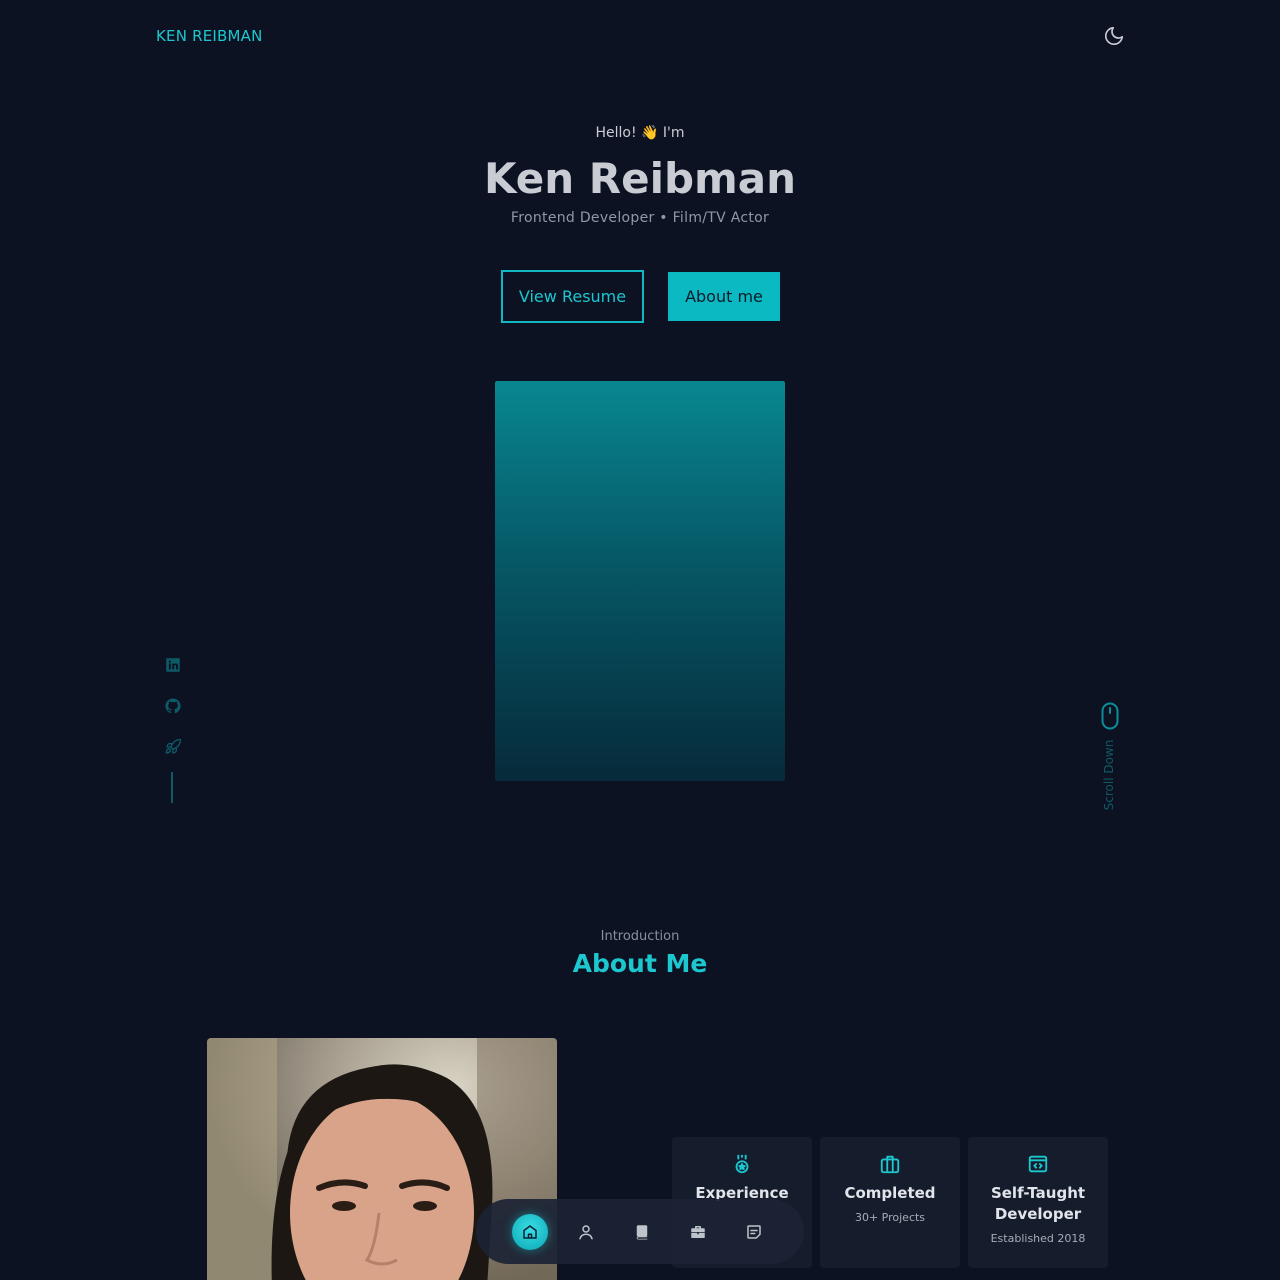 This screenshot has width=1280, height=1280. I want to click on stat-card-sub: Established 2018, so click(1038, 1238).